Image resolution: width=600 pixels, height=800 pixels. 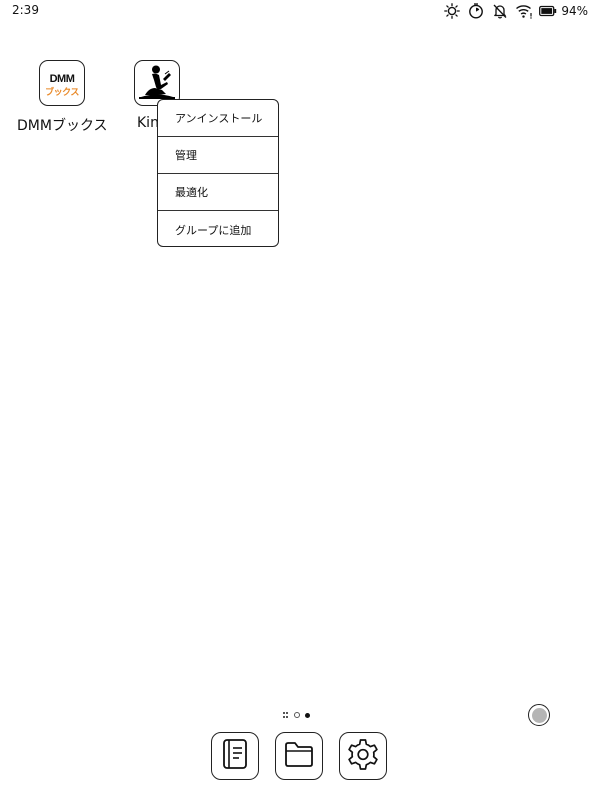 What do you see at coordinates (476, 11) in the screenshot?
I see `timer-icon` at bounding box center [476, 11].